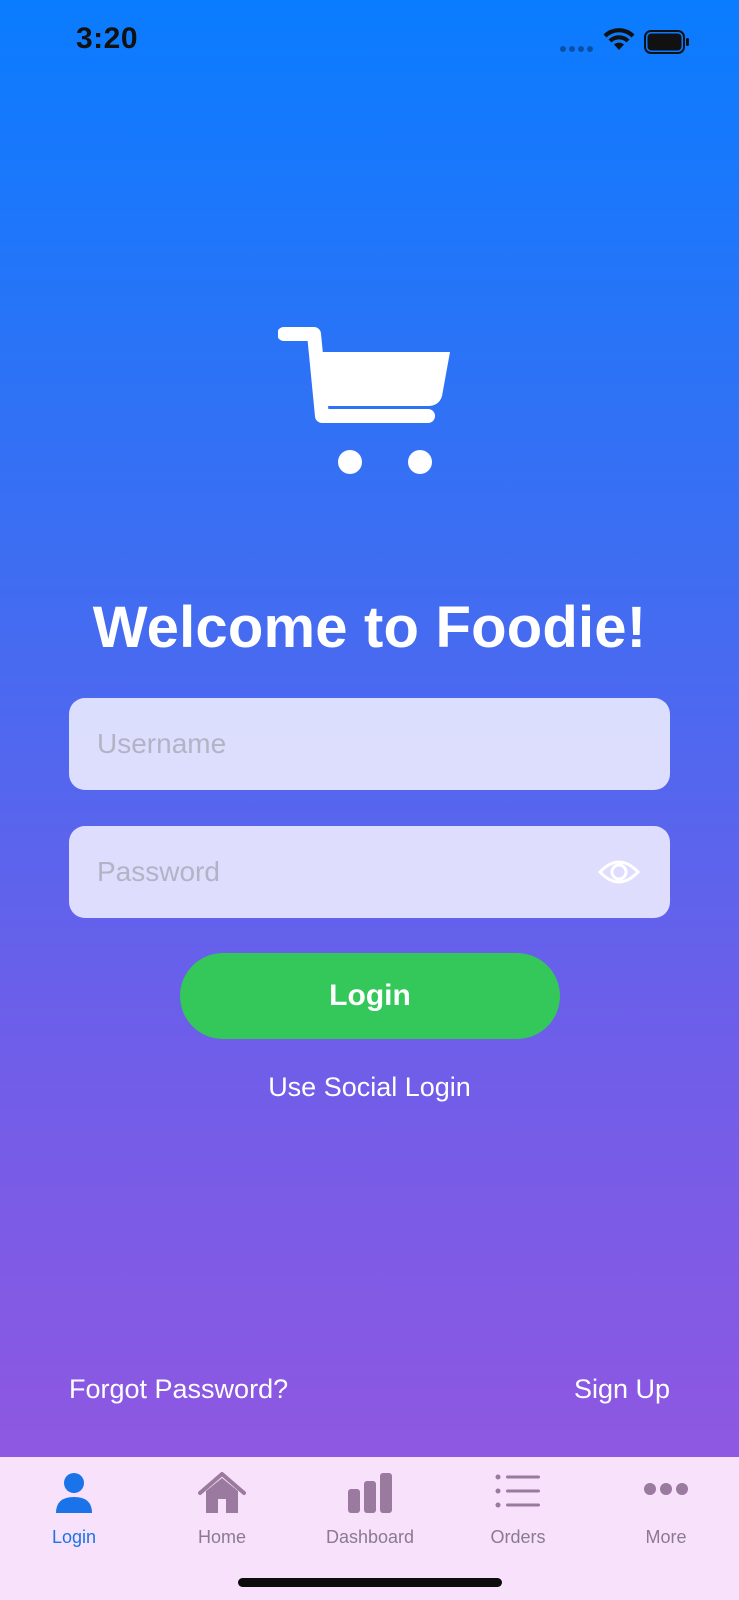 Image resolution: width=739 pixels, height=1600 pixels. Describe the element at coordinates (221, 1537) in the screenshot. I see `tab-label-home: Home` at that location.